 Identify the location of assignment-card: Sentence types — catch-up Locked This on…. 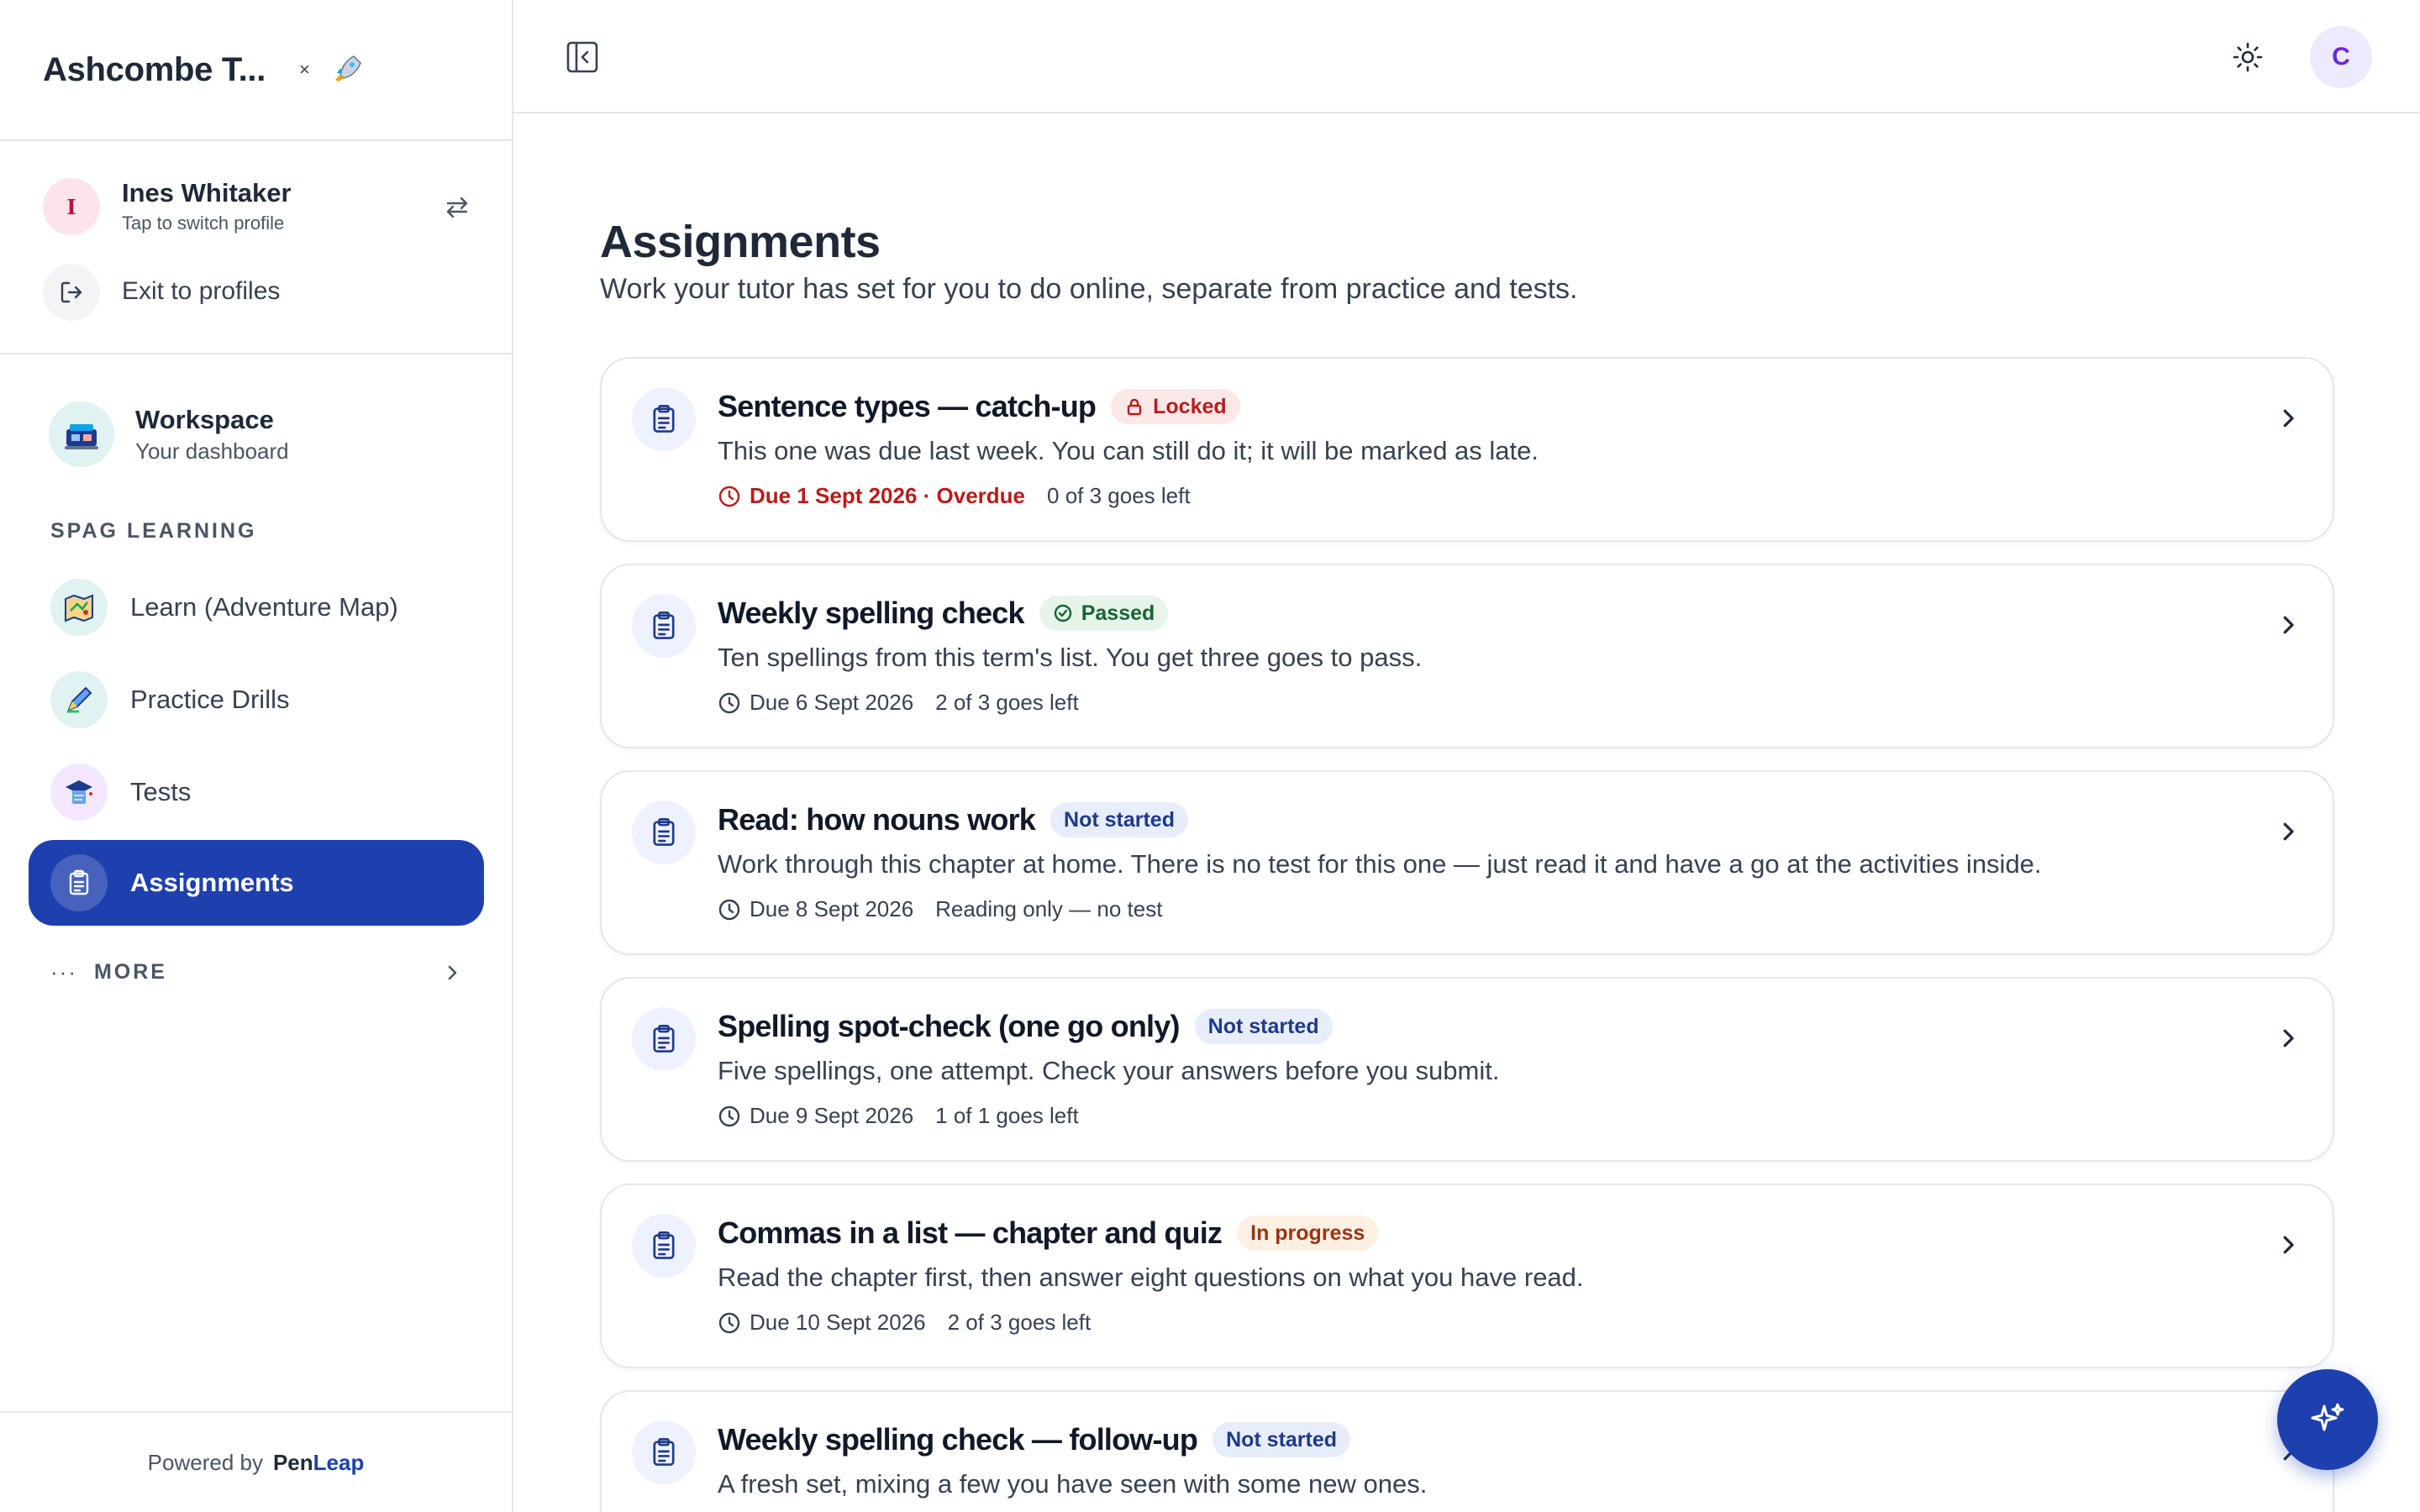
(1467, 449).